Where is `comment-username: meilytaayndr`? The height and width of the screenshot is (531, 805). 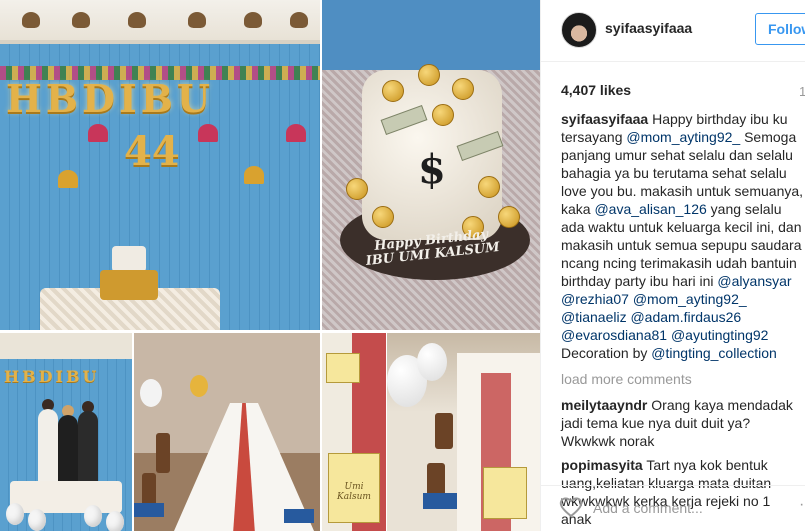
comment-username: meilytaayndr is located at coordinates (604, 405).